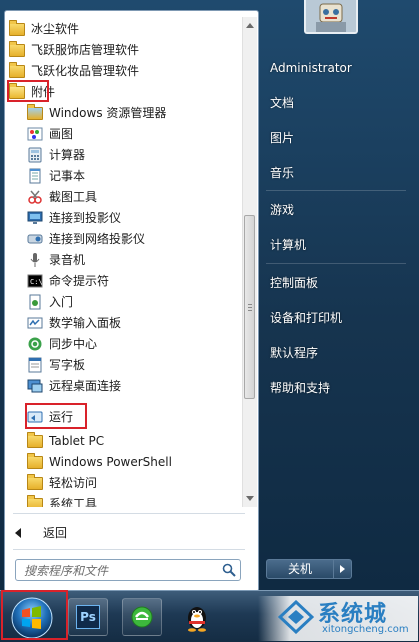 This screenshot has width=419, height=642. What do you see at coordinates (61, 302) in the screenshot?
I see `program-label: 入门` at bounding box center [61, 302].